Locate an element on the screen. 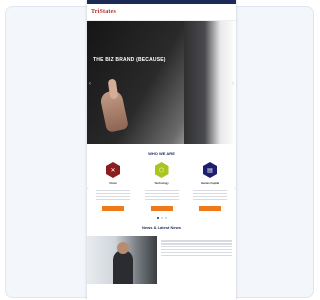  badge-icon: ✕ is located at coordinates (113, 170).